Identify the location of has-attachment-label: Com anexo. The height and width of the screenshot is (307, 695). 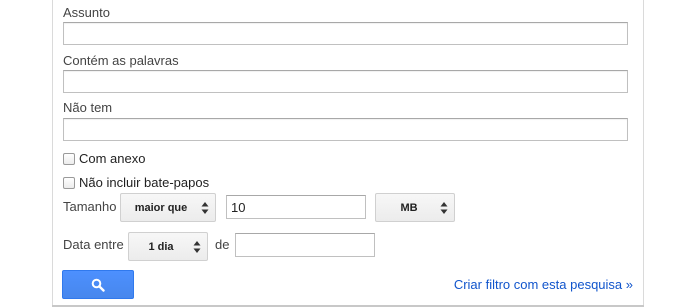
(112, 158).